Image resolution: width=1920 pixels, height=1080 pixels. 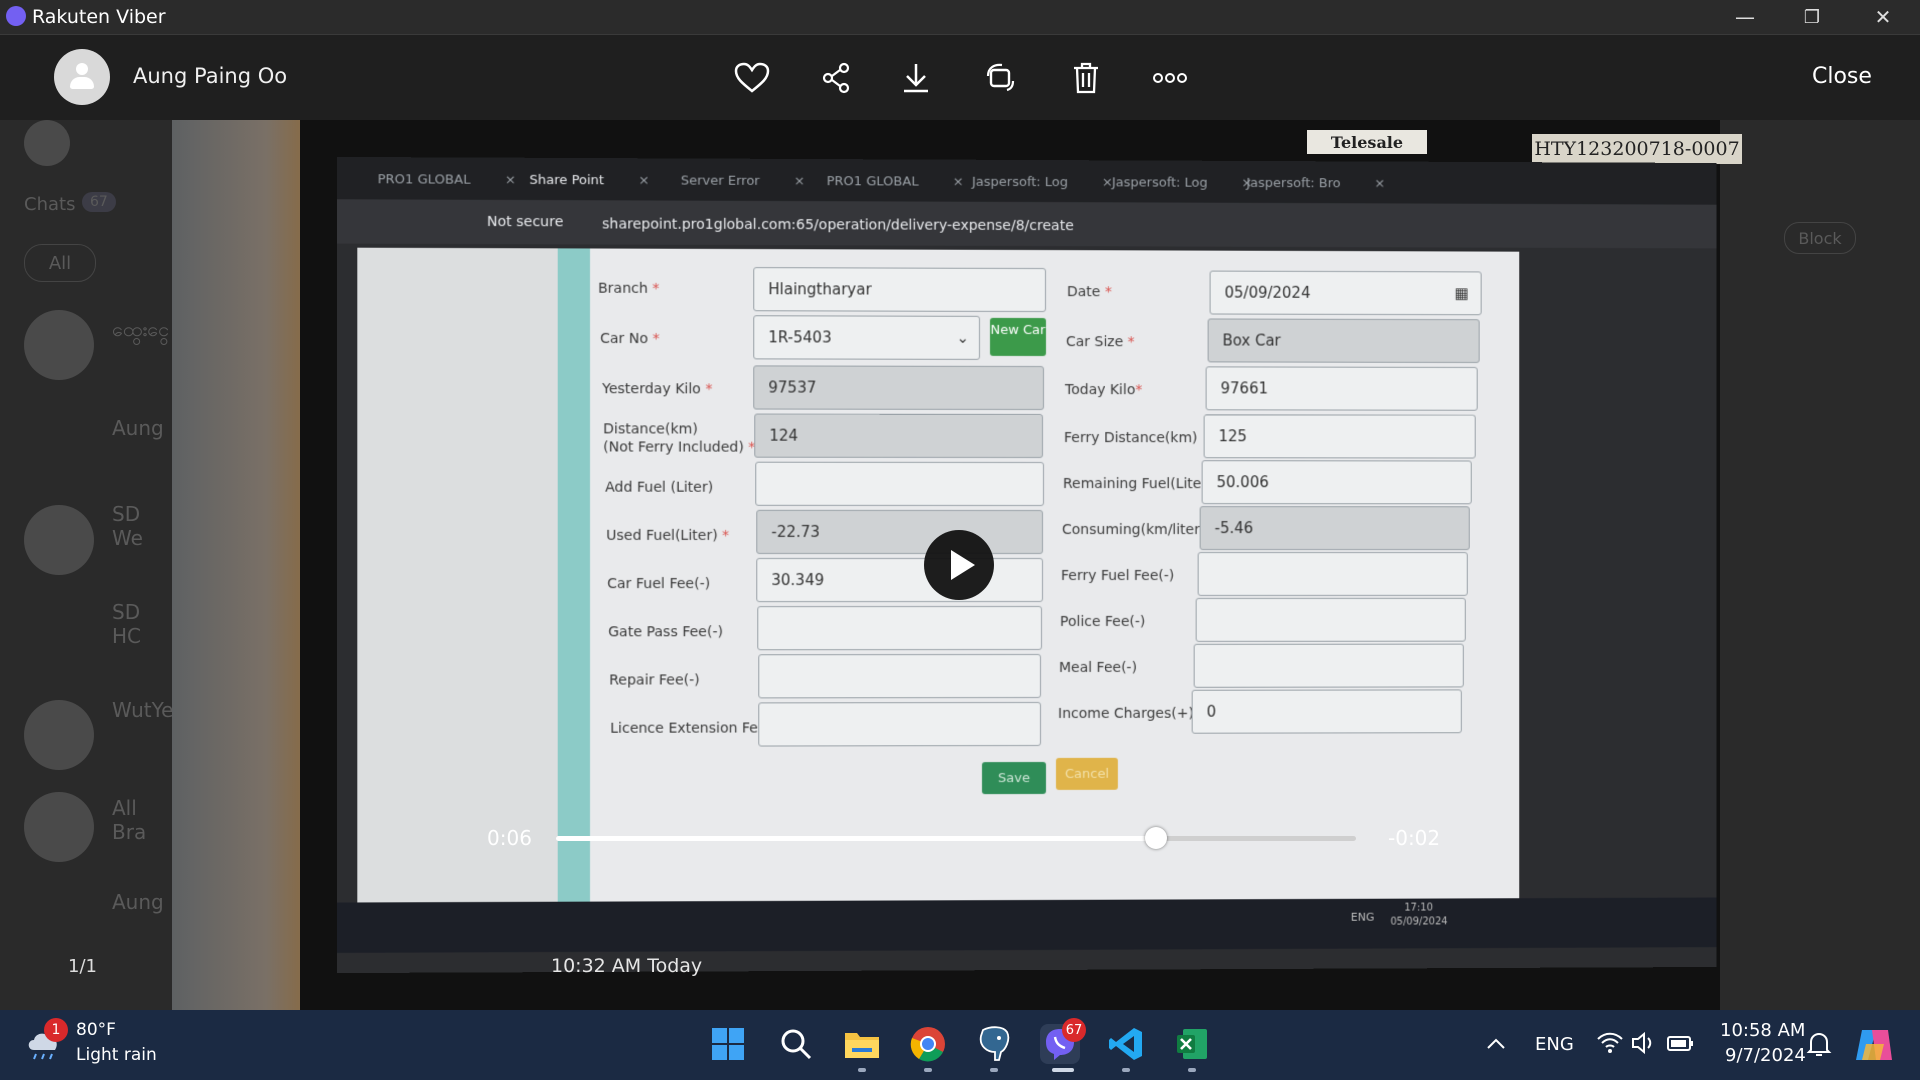 I want to click on postgres-icon, so click(x=994, y=1044).